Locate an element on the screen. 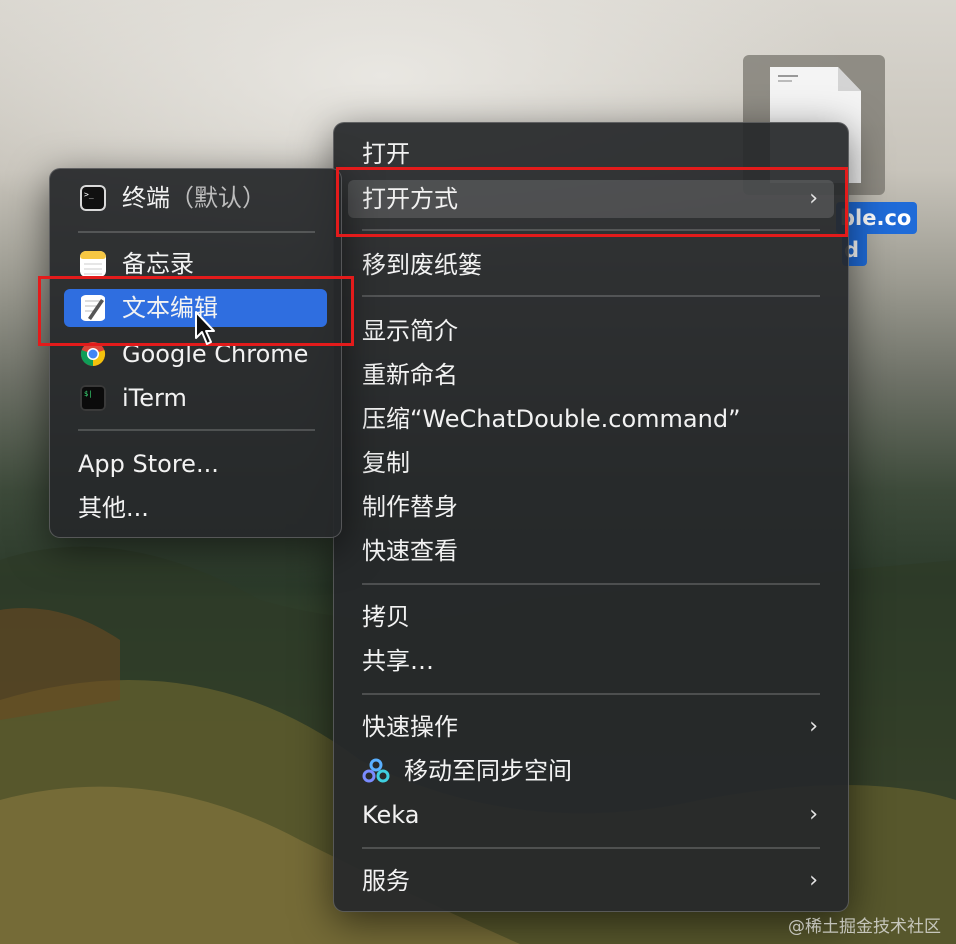 The width and height of the screenshot is (956, 944). menu-item-compress: 压缩“WeChatDouble.command” is located at coordinates (591, 419).